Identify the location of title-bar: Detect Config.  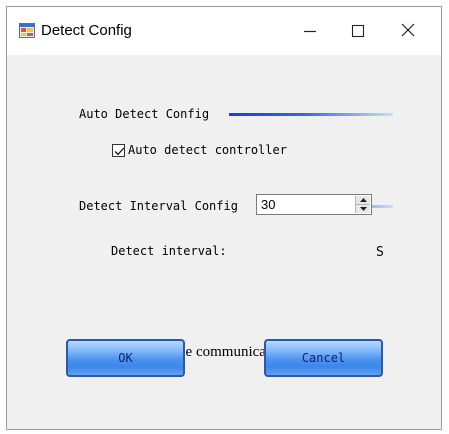
(224, 31).